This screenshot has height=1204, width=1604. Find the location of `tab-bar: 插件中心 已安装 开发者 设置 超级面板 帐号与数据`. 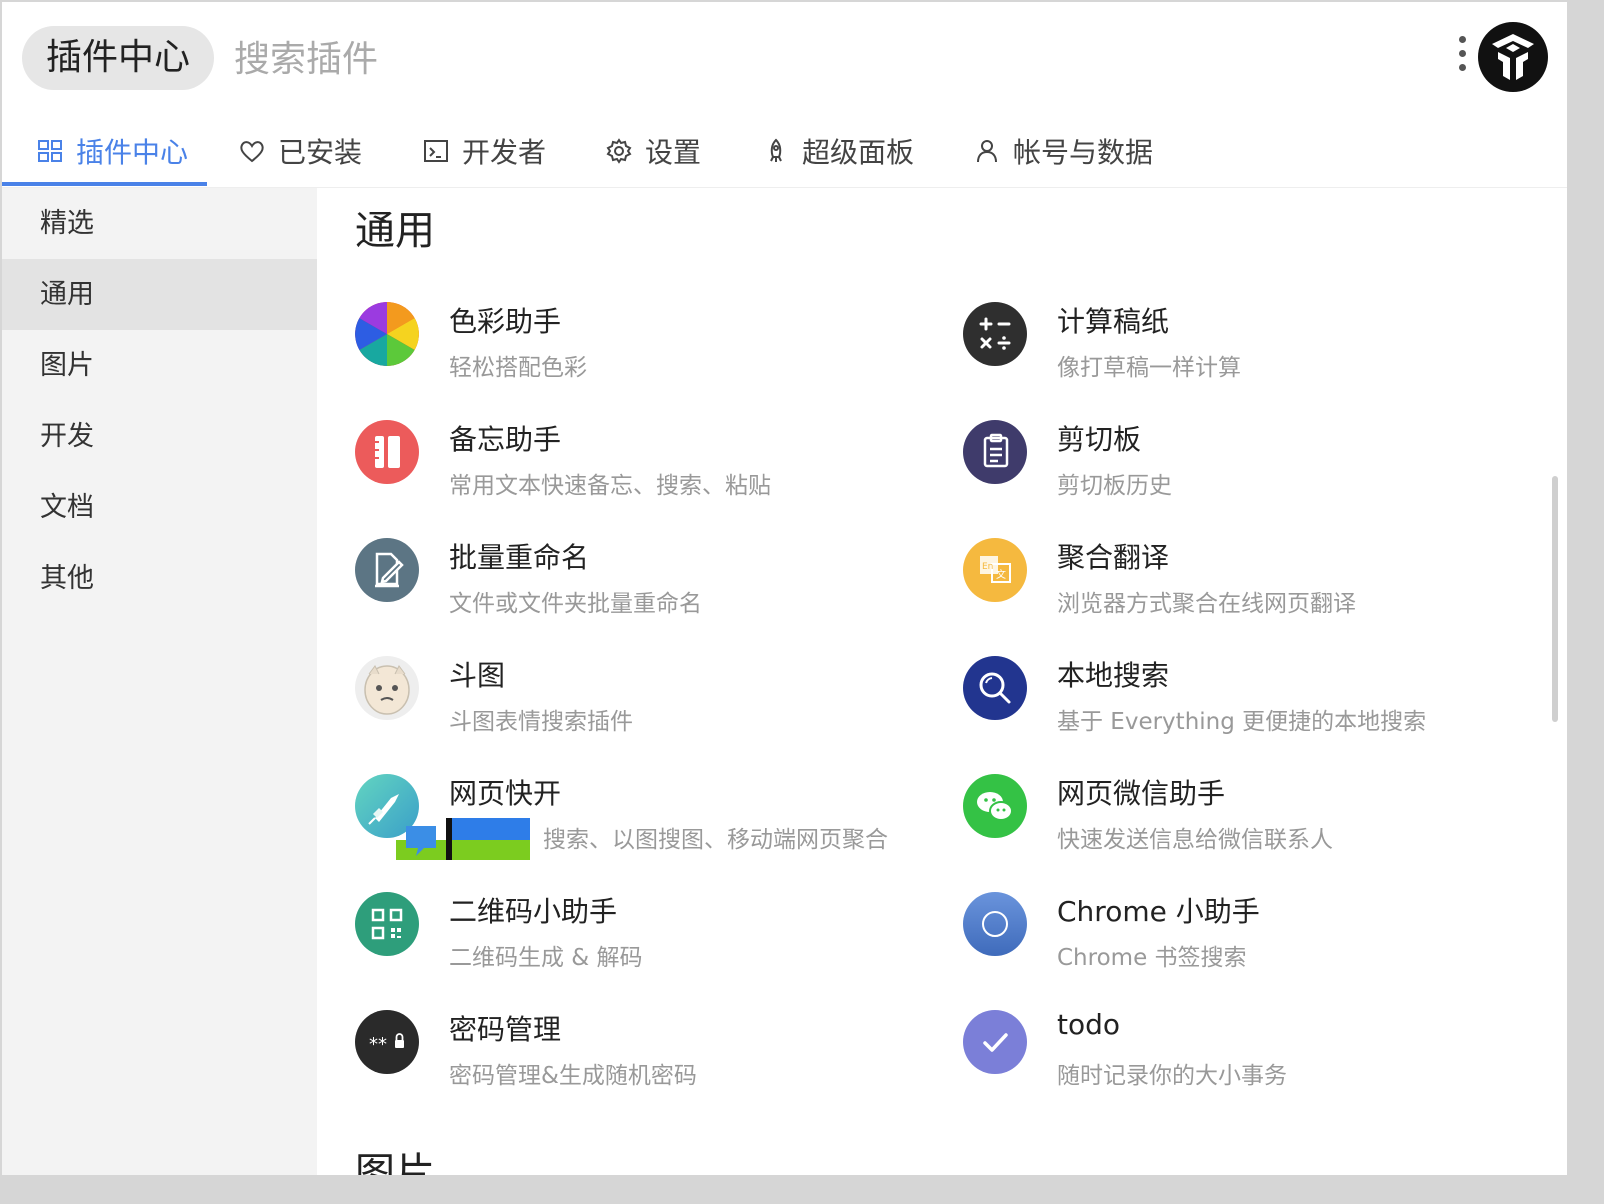

tab-bar: 插件中心 已安装 开发者 设置 超级面板 帐号与数据 is located at coordinates (784, 152).